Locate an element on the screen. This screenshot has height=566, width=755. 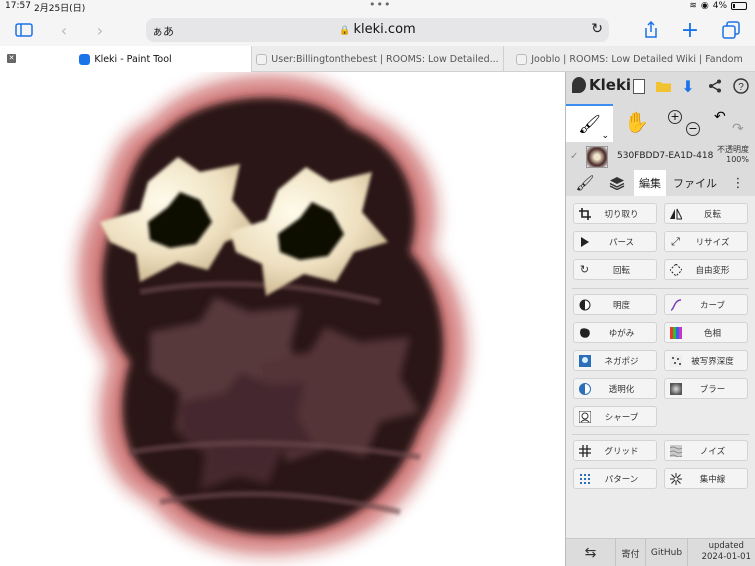
tab-kleki: ✕ Kleki - Paint Tool is located at coordinates (125, 59).